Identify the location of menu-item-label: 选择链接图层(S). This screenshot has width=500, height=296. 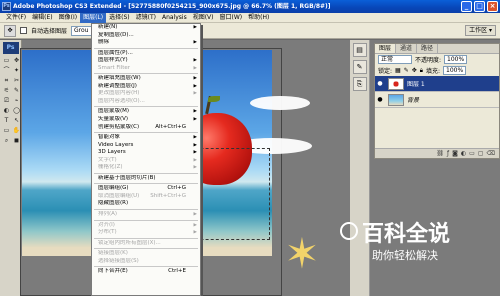
(118, 260).